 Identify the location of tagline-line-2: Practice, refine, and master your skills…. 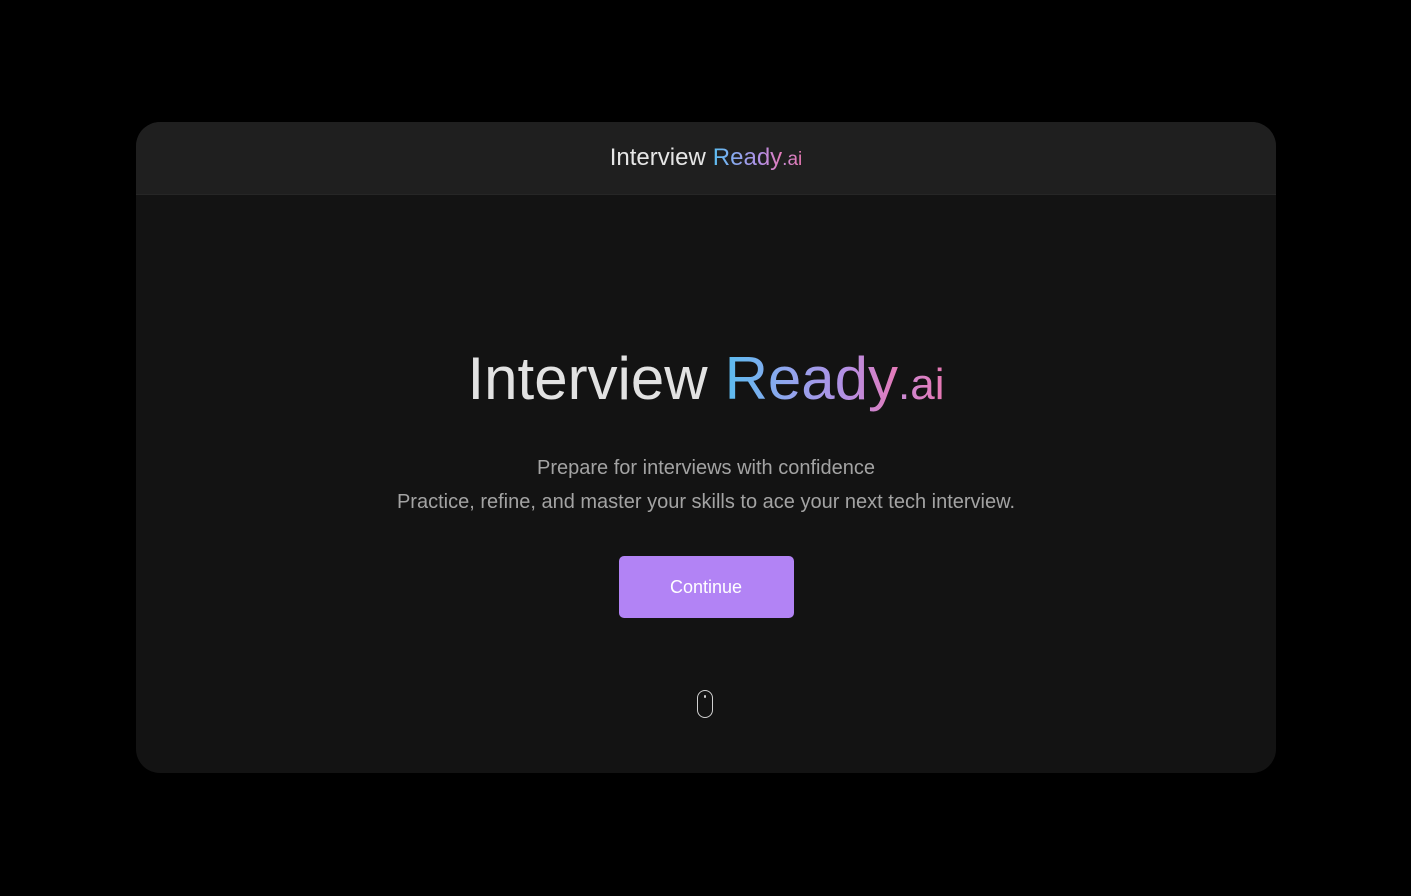
(706, 502).